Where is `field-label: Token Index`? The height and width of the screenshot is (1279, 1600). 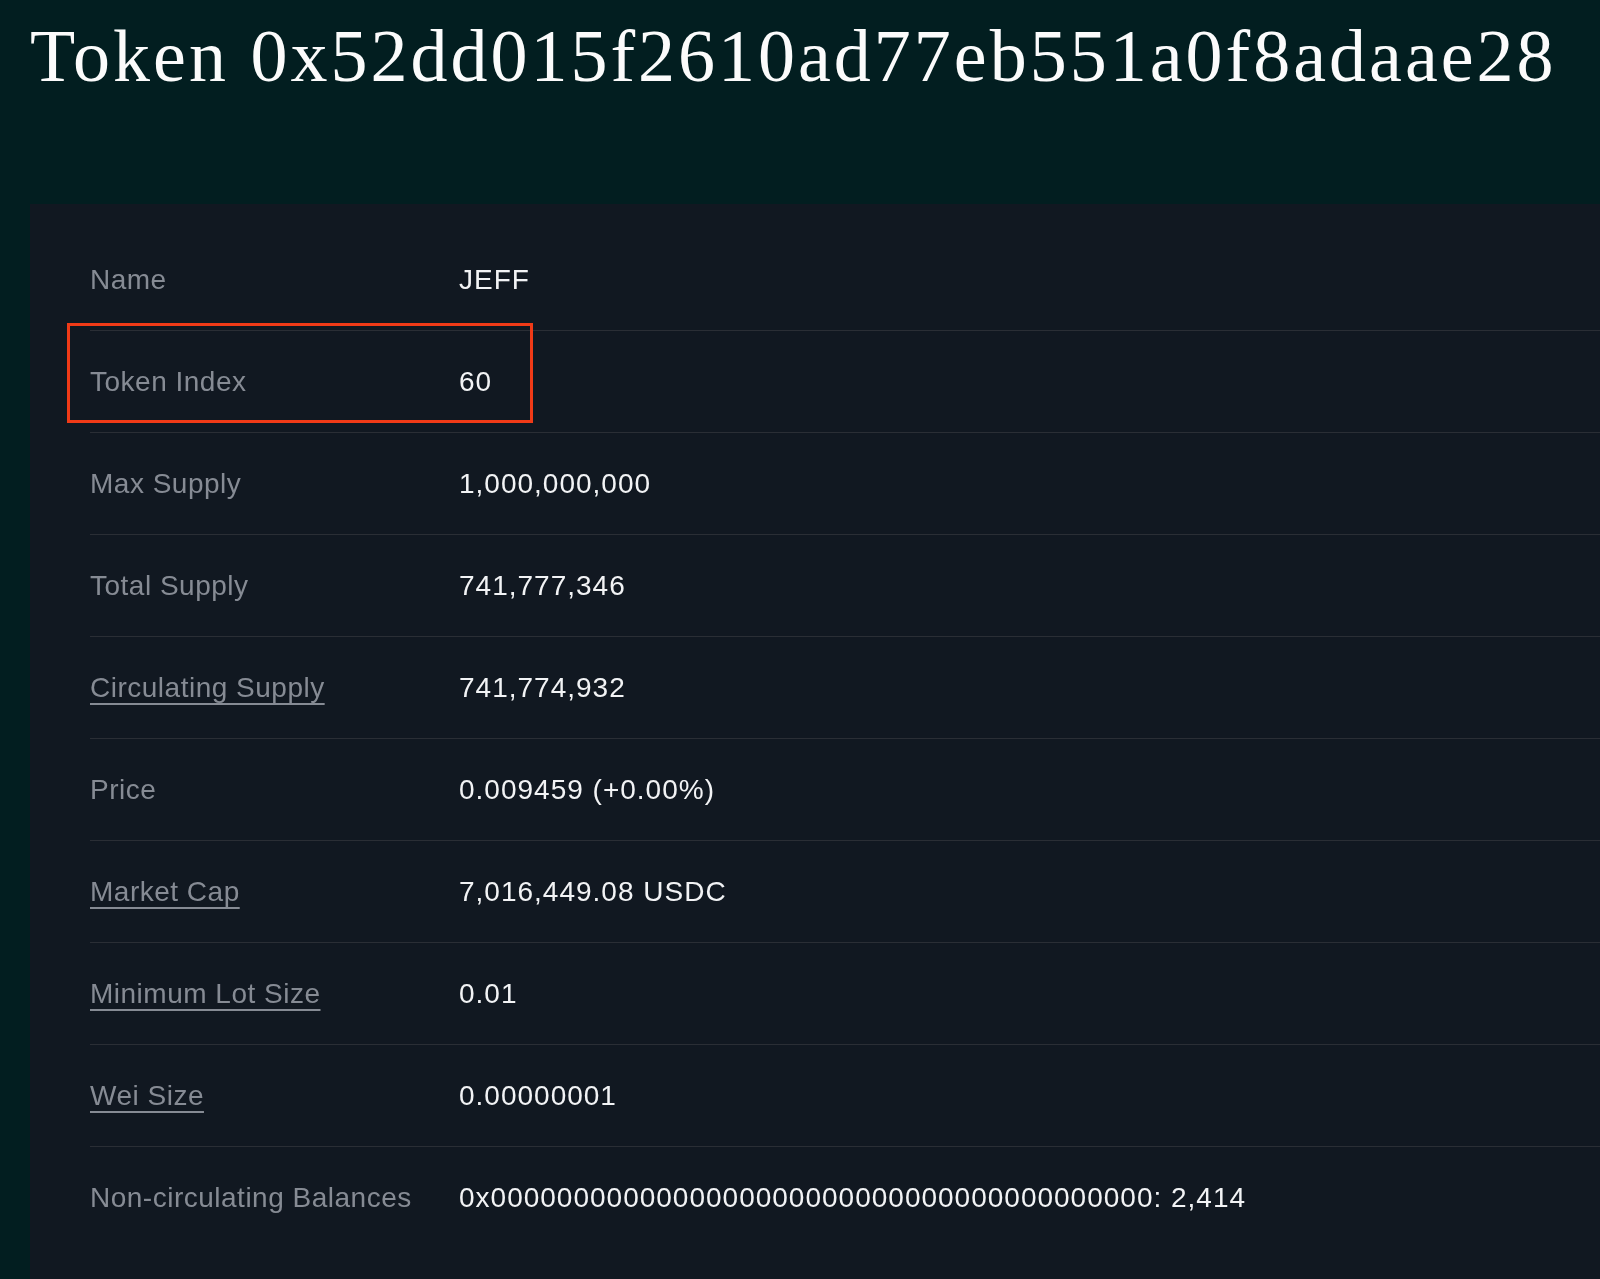
field-label: Token Index is located at coordinates (169, 381).